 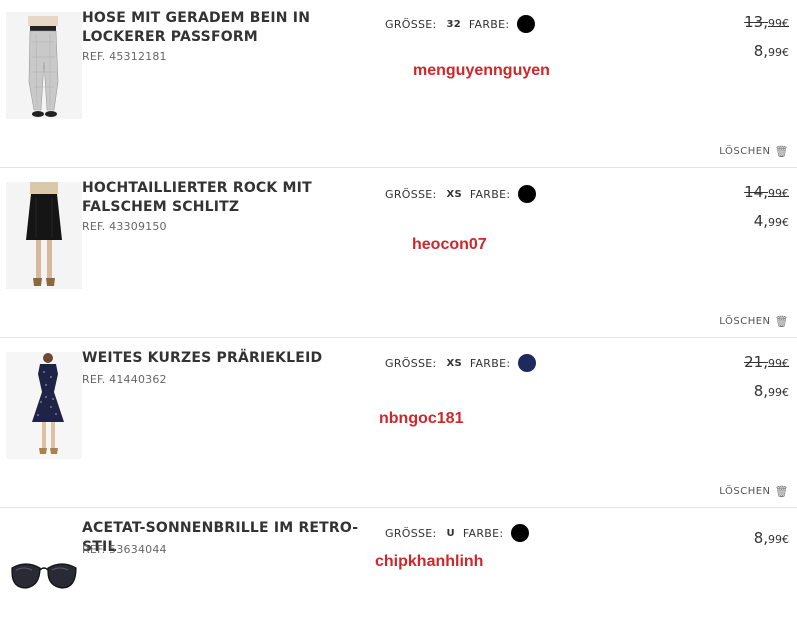 What do you see at coordinates (429, 561) in the screenshot?
I see `watermark-text: chipkhanhlinh` at bounding box center [429, 561].